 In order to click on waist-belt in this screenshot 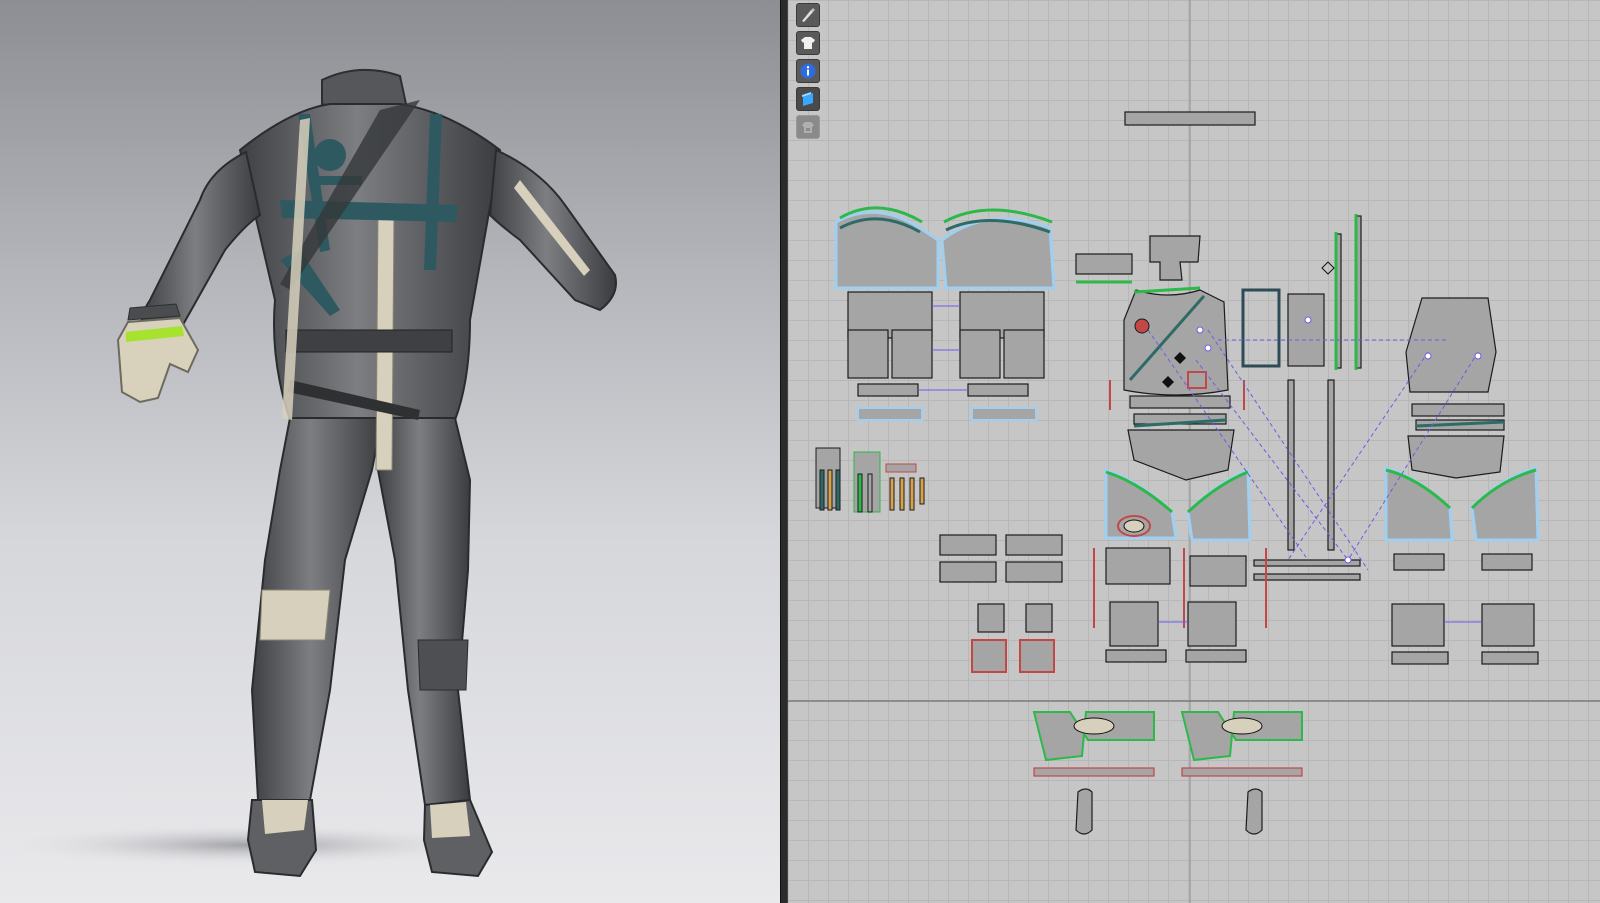, I will do `click(369, 341)`.